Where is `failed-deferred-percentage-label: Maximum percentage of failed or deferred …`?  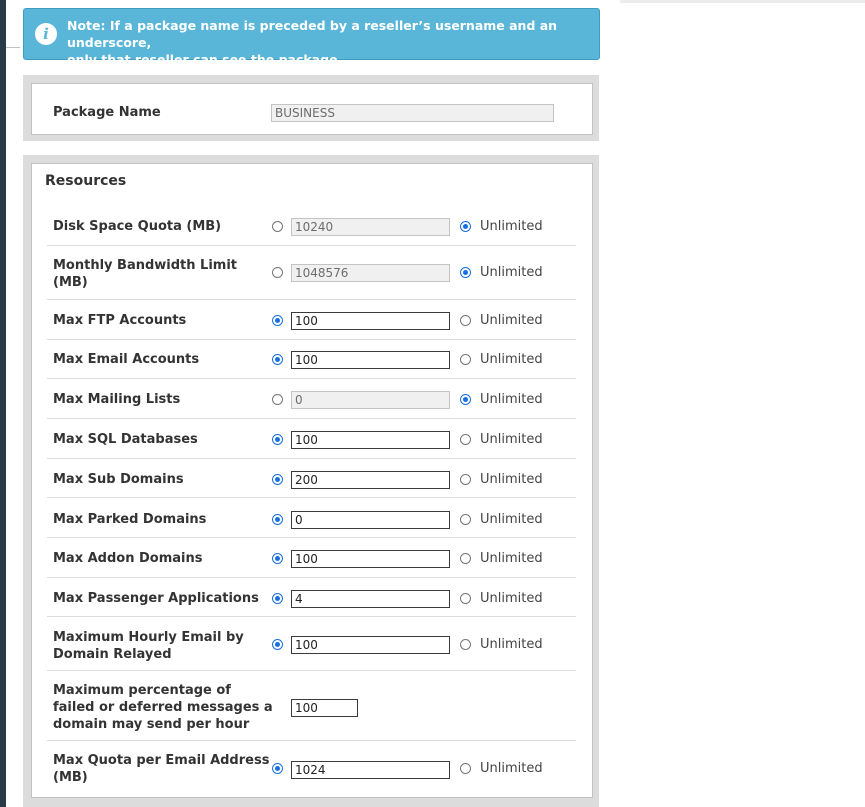 failed-deferred-percentage-label: Maximum percentage of failed or deferred … is located at coordinates (163, 707).